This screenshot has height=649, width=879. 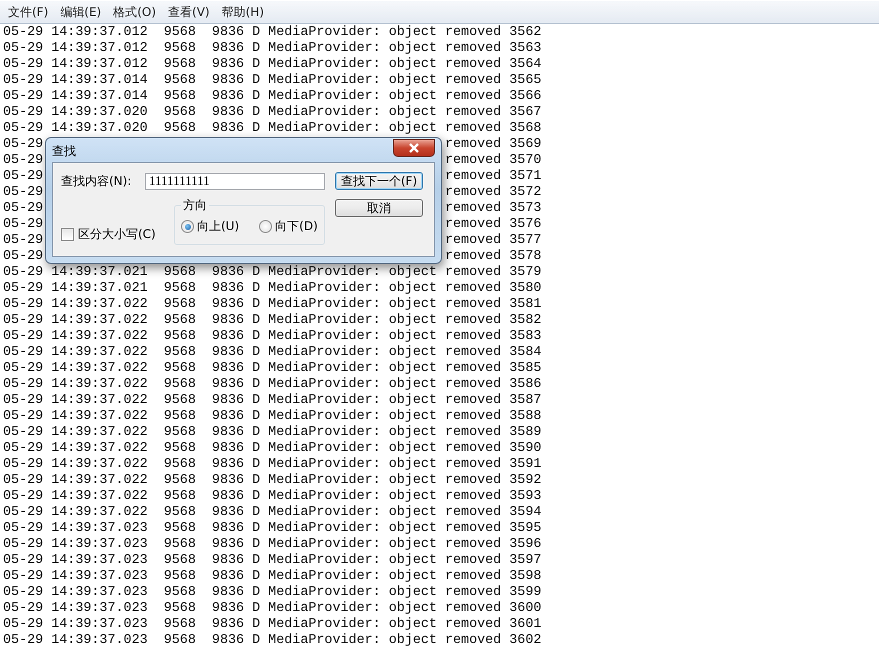 I want to click on log-line: 05-29 14:39:37.022 9568 9836 D MediaProvider: object removed 3582, so click(x=272, y=321).